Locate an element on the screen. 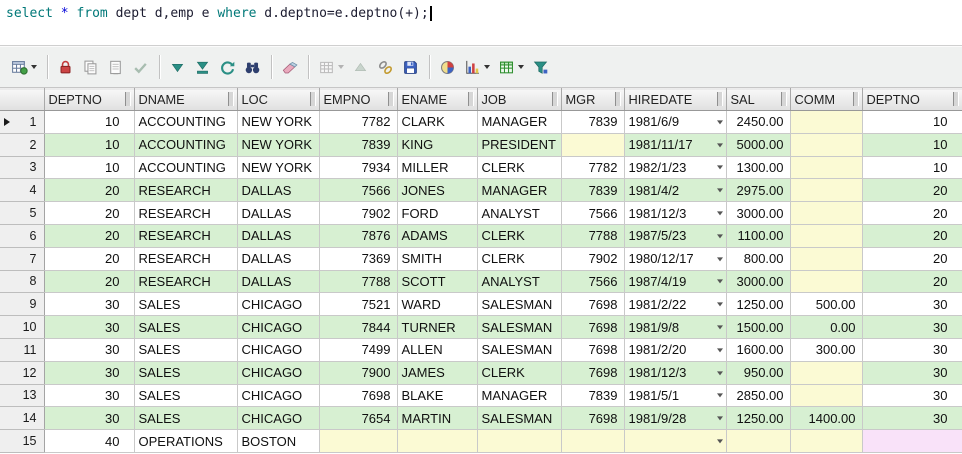  cell-hiredate: 1981/2/20 is located at coordinates (675, 350).